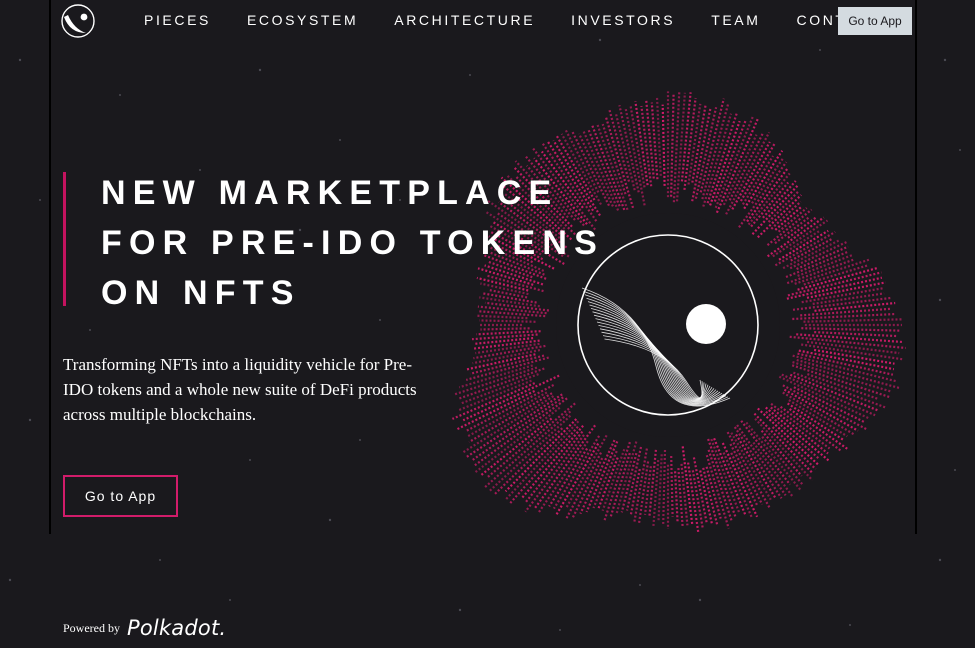 The width and height of the screenshot is (975, 648). Describe the element at coordinates (64, 239) in the screenshot. I see `headline-accent-bar` at that location.